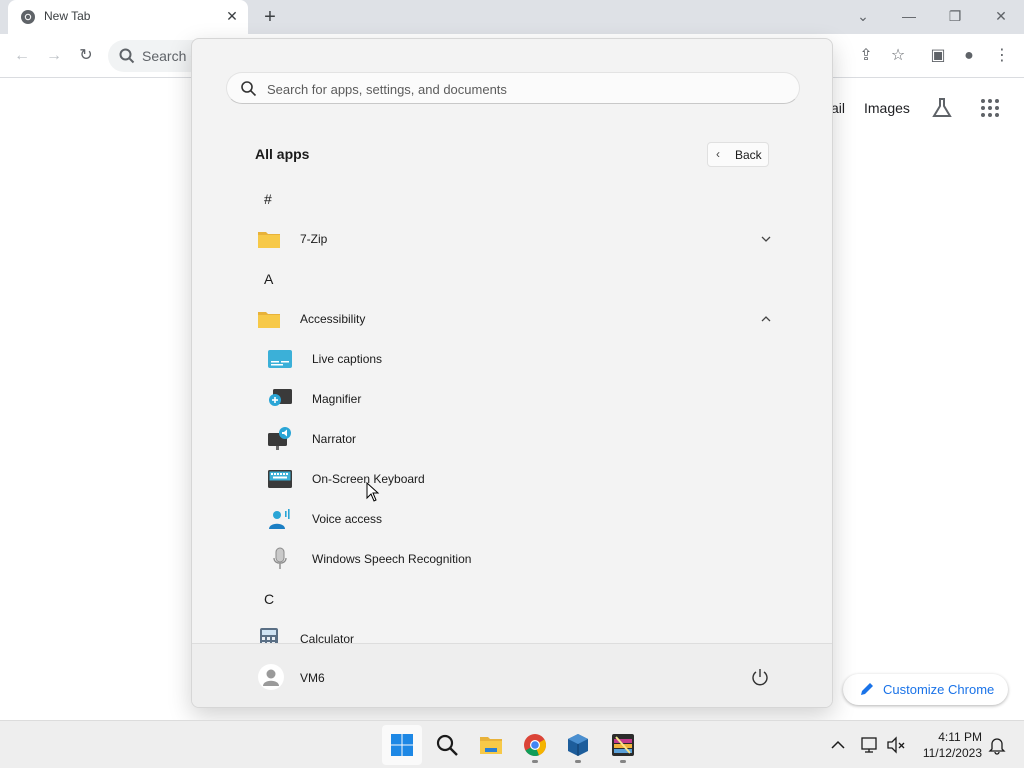 The image size is (1024, 768). Describe the element at coordinates (28, 17) in the screenshot. I see `chrome-favicon-icon` at that location.